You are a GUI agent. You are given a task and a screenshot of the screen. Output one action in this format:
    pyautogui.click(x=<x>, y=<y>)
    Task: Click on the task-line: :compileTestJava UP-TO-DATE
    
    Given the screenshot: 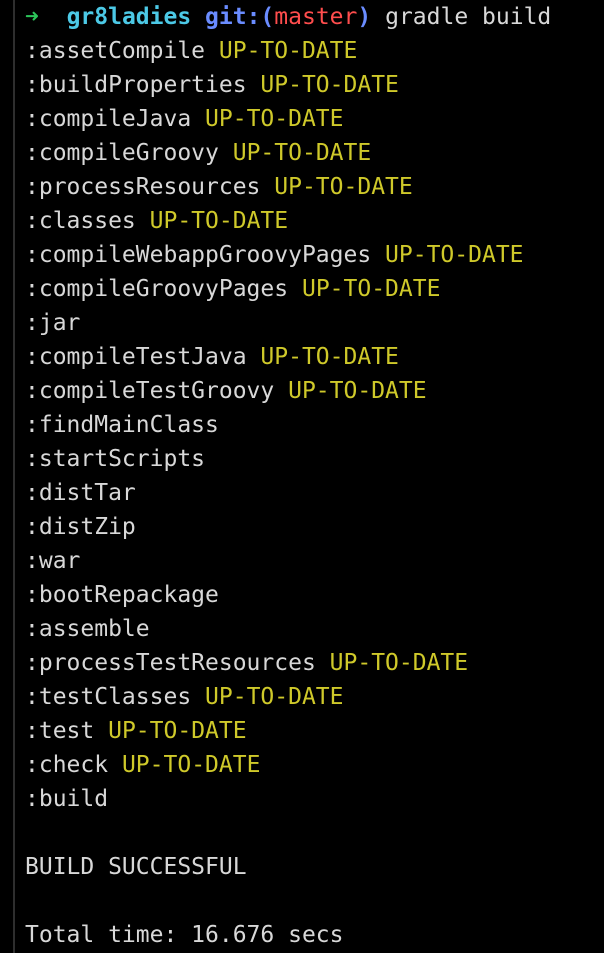 What is the action you would take?
    pyautogui.click(x=314, y=357)
    